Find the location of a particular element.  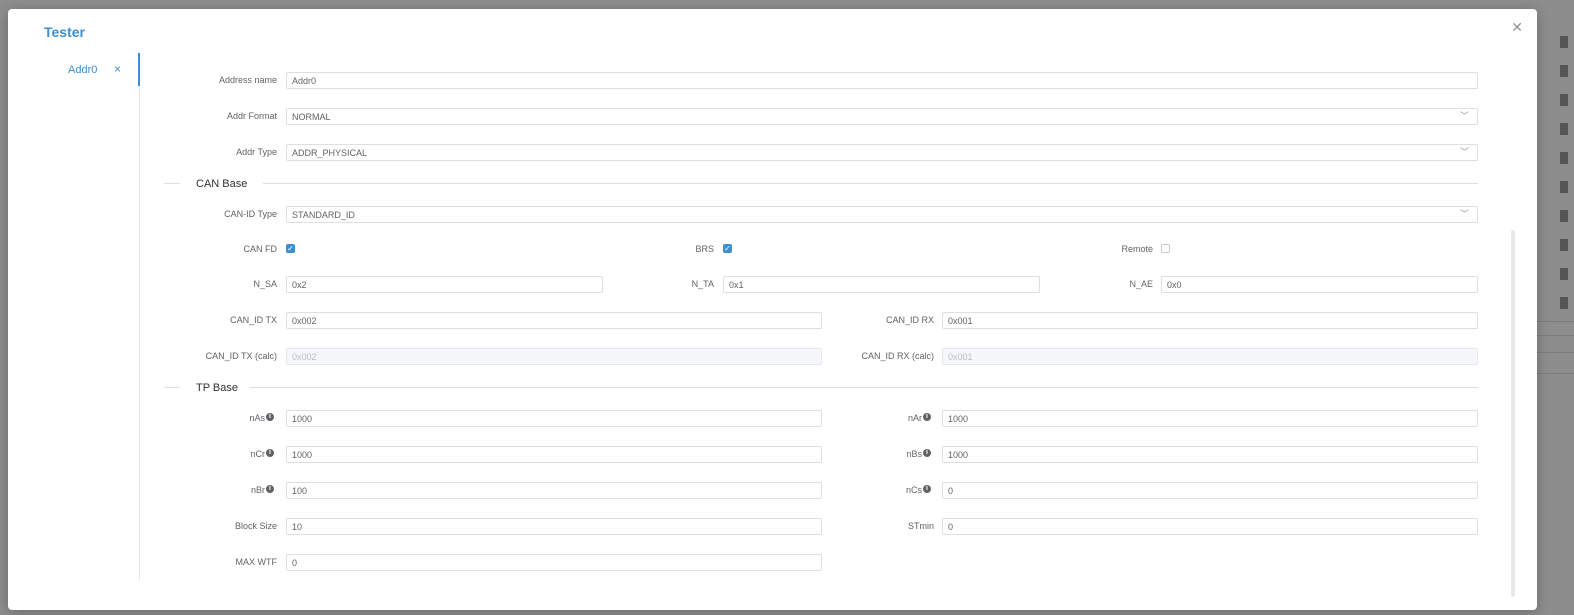

max-wtf-input: 0 is located at coordinates (554, 562).